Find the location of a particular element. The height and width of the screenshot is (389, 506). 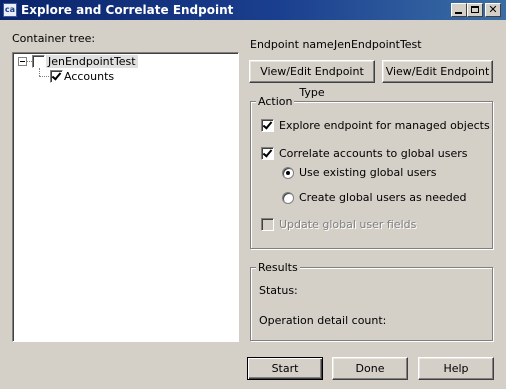

view-edit-endpoint-type-button: View/Edit Endpoint Type is located at coordinates (312, 79).